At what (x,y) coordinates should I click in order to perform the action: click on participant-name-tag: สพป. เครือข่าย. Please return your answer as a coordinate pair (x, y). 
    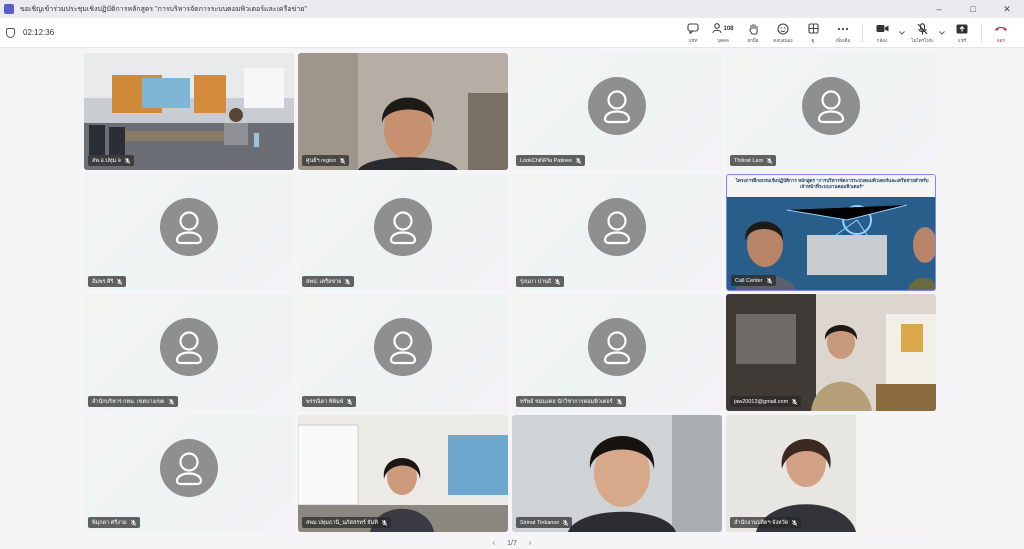
    Looking at the image, I should click on (328, 281).